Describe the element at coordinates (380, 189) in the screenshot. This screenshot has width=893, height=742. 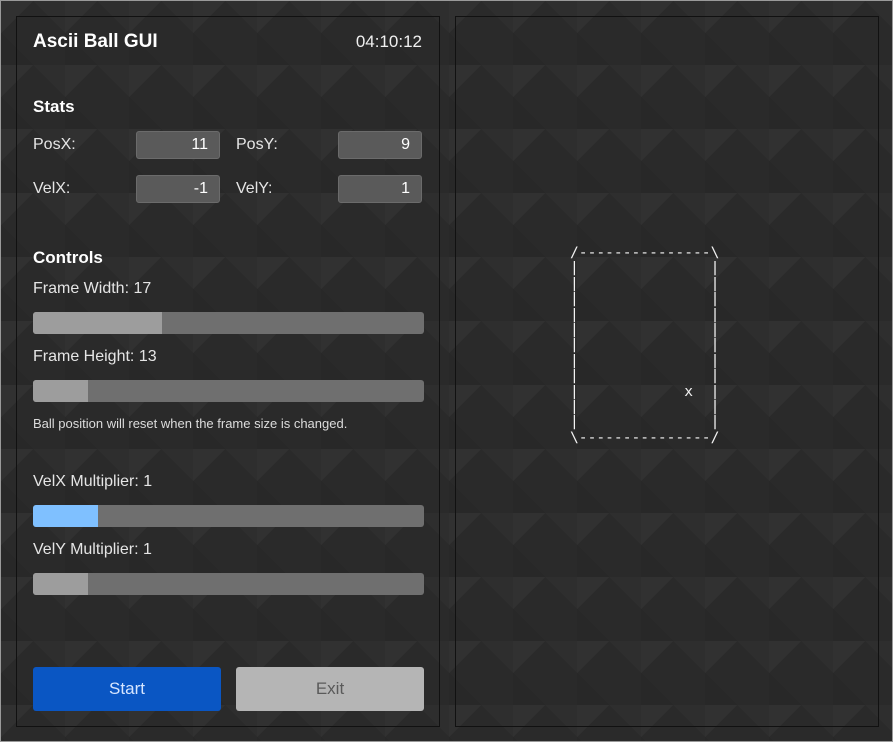
I see `vely-field: 1` at that location.